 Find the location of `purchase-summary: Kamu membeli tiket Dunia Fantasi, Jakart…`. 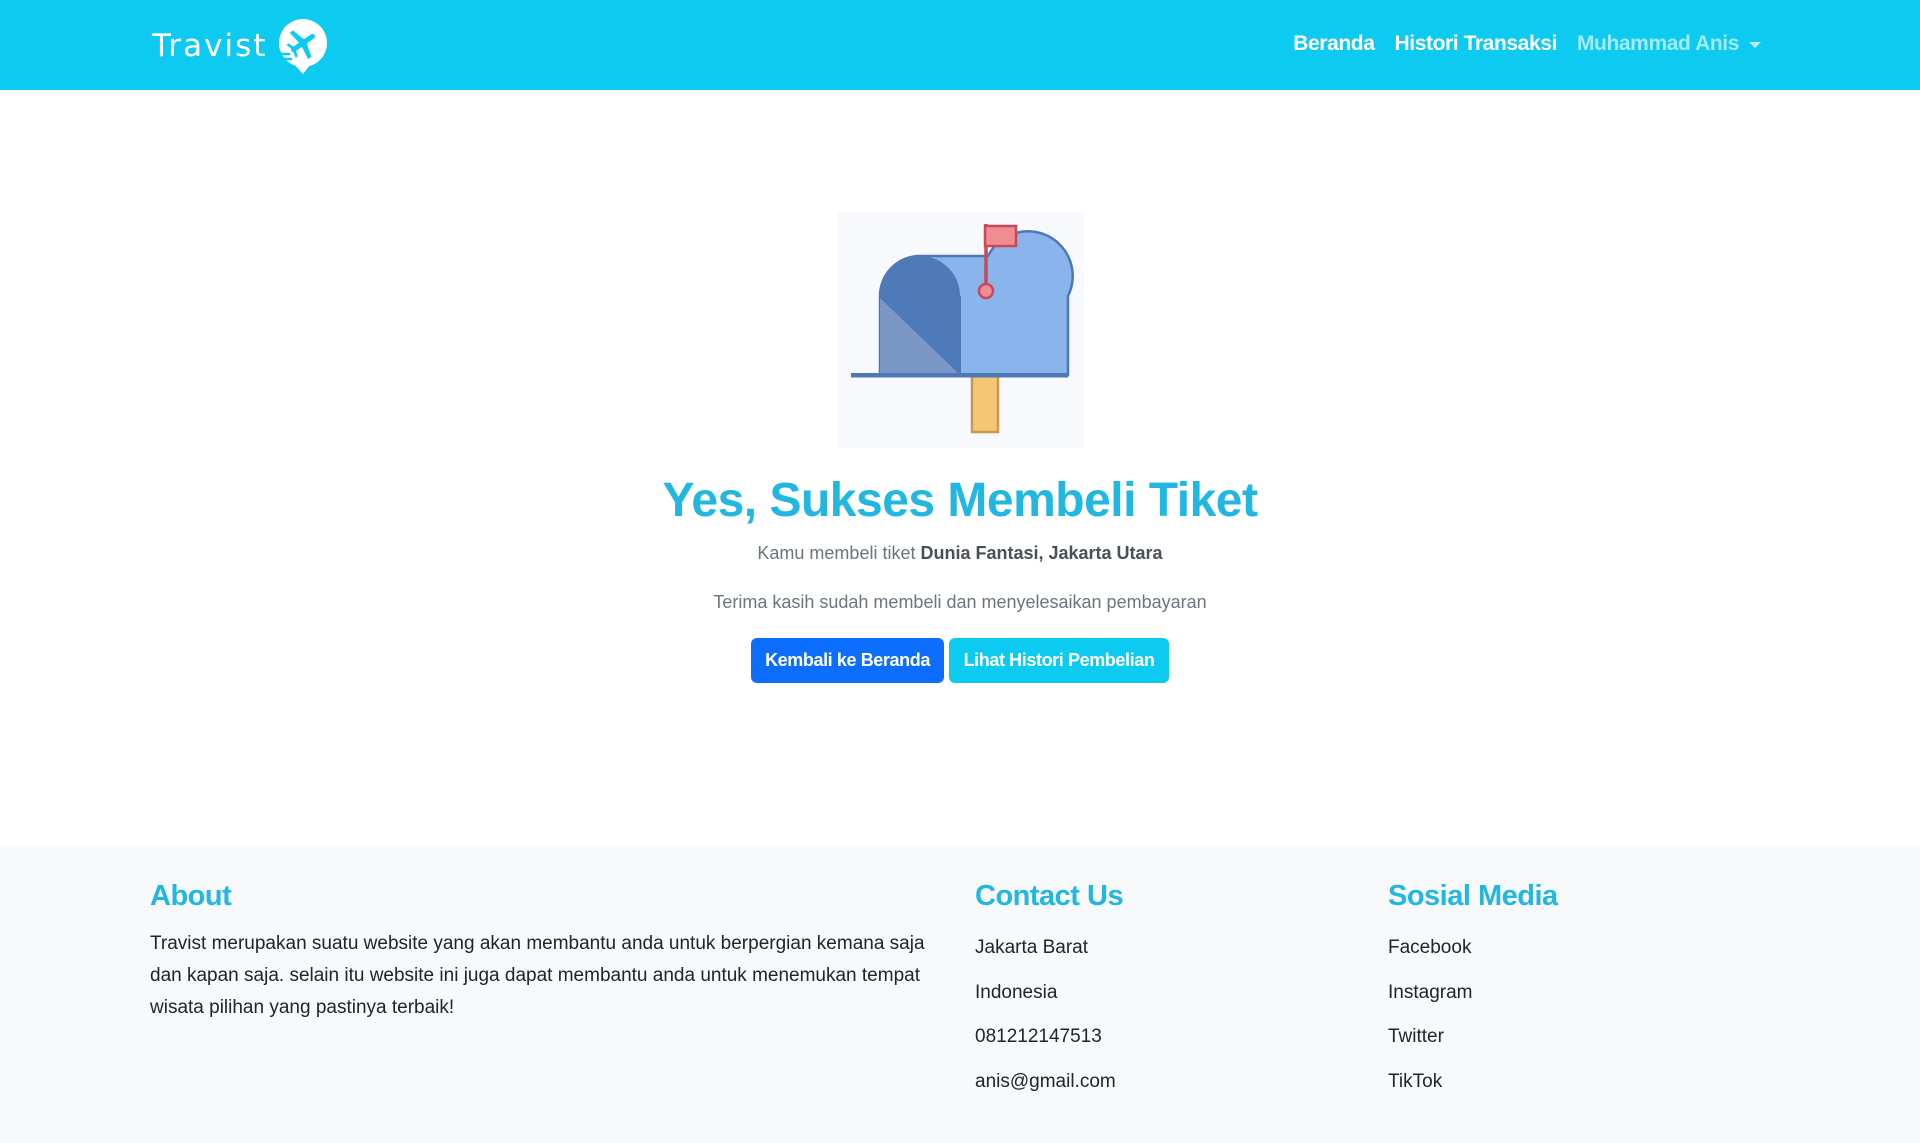

purchase-summary: Kamu membeli tiket Dunia Fantasi, Jakart… is located at coordinates (960, 553).